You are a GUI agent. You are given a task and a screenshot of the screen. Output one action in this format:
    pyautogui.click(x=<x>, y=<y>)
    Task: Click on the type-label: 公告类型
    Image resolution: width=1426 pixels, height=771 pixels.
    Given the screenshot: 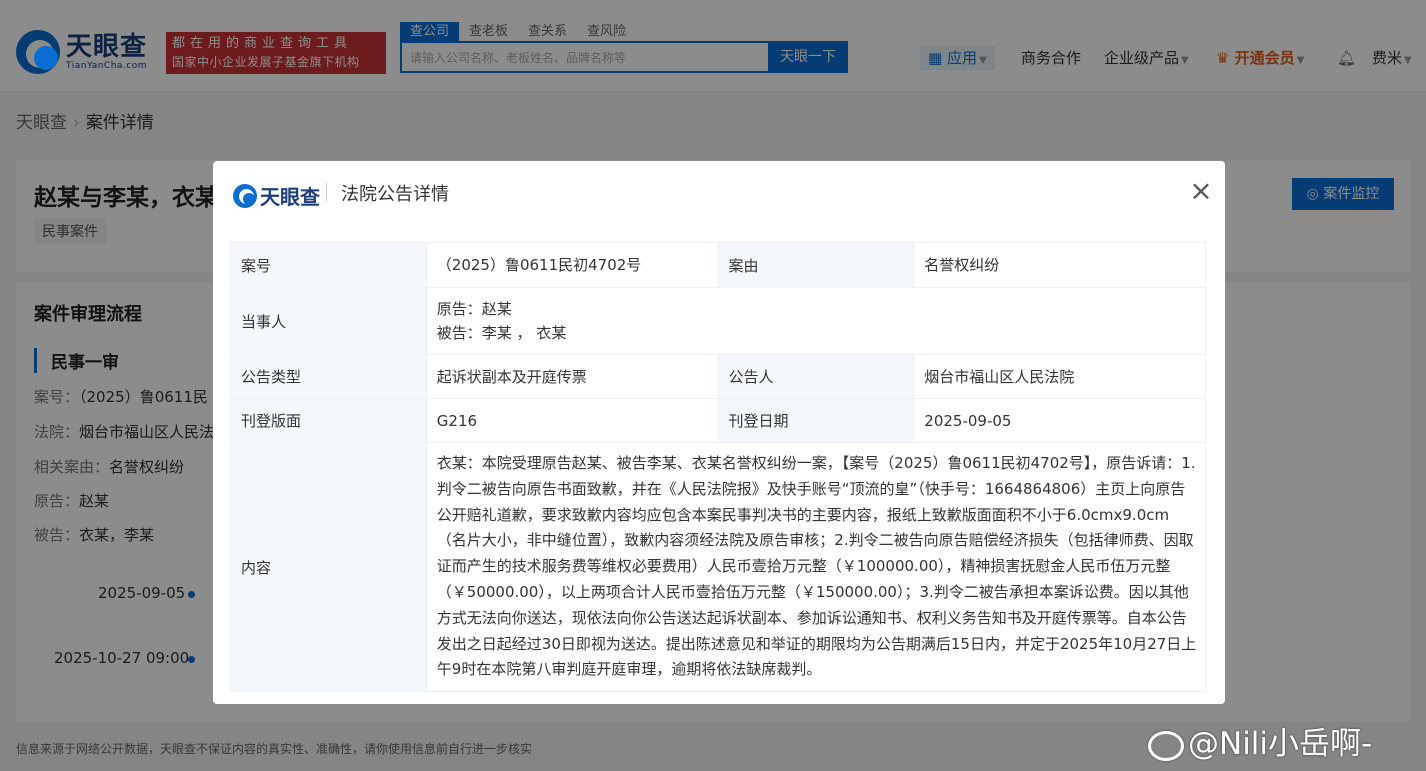 What is the action you would take?
    pyautogui.click(x=328, y=376)
    